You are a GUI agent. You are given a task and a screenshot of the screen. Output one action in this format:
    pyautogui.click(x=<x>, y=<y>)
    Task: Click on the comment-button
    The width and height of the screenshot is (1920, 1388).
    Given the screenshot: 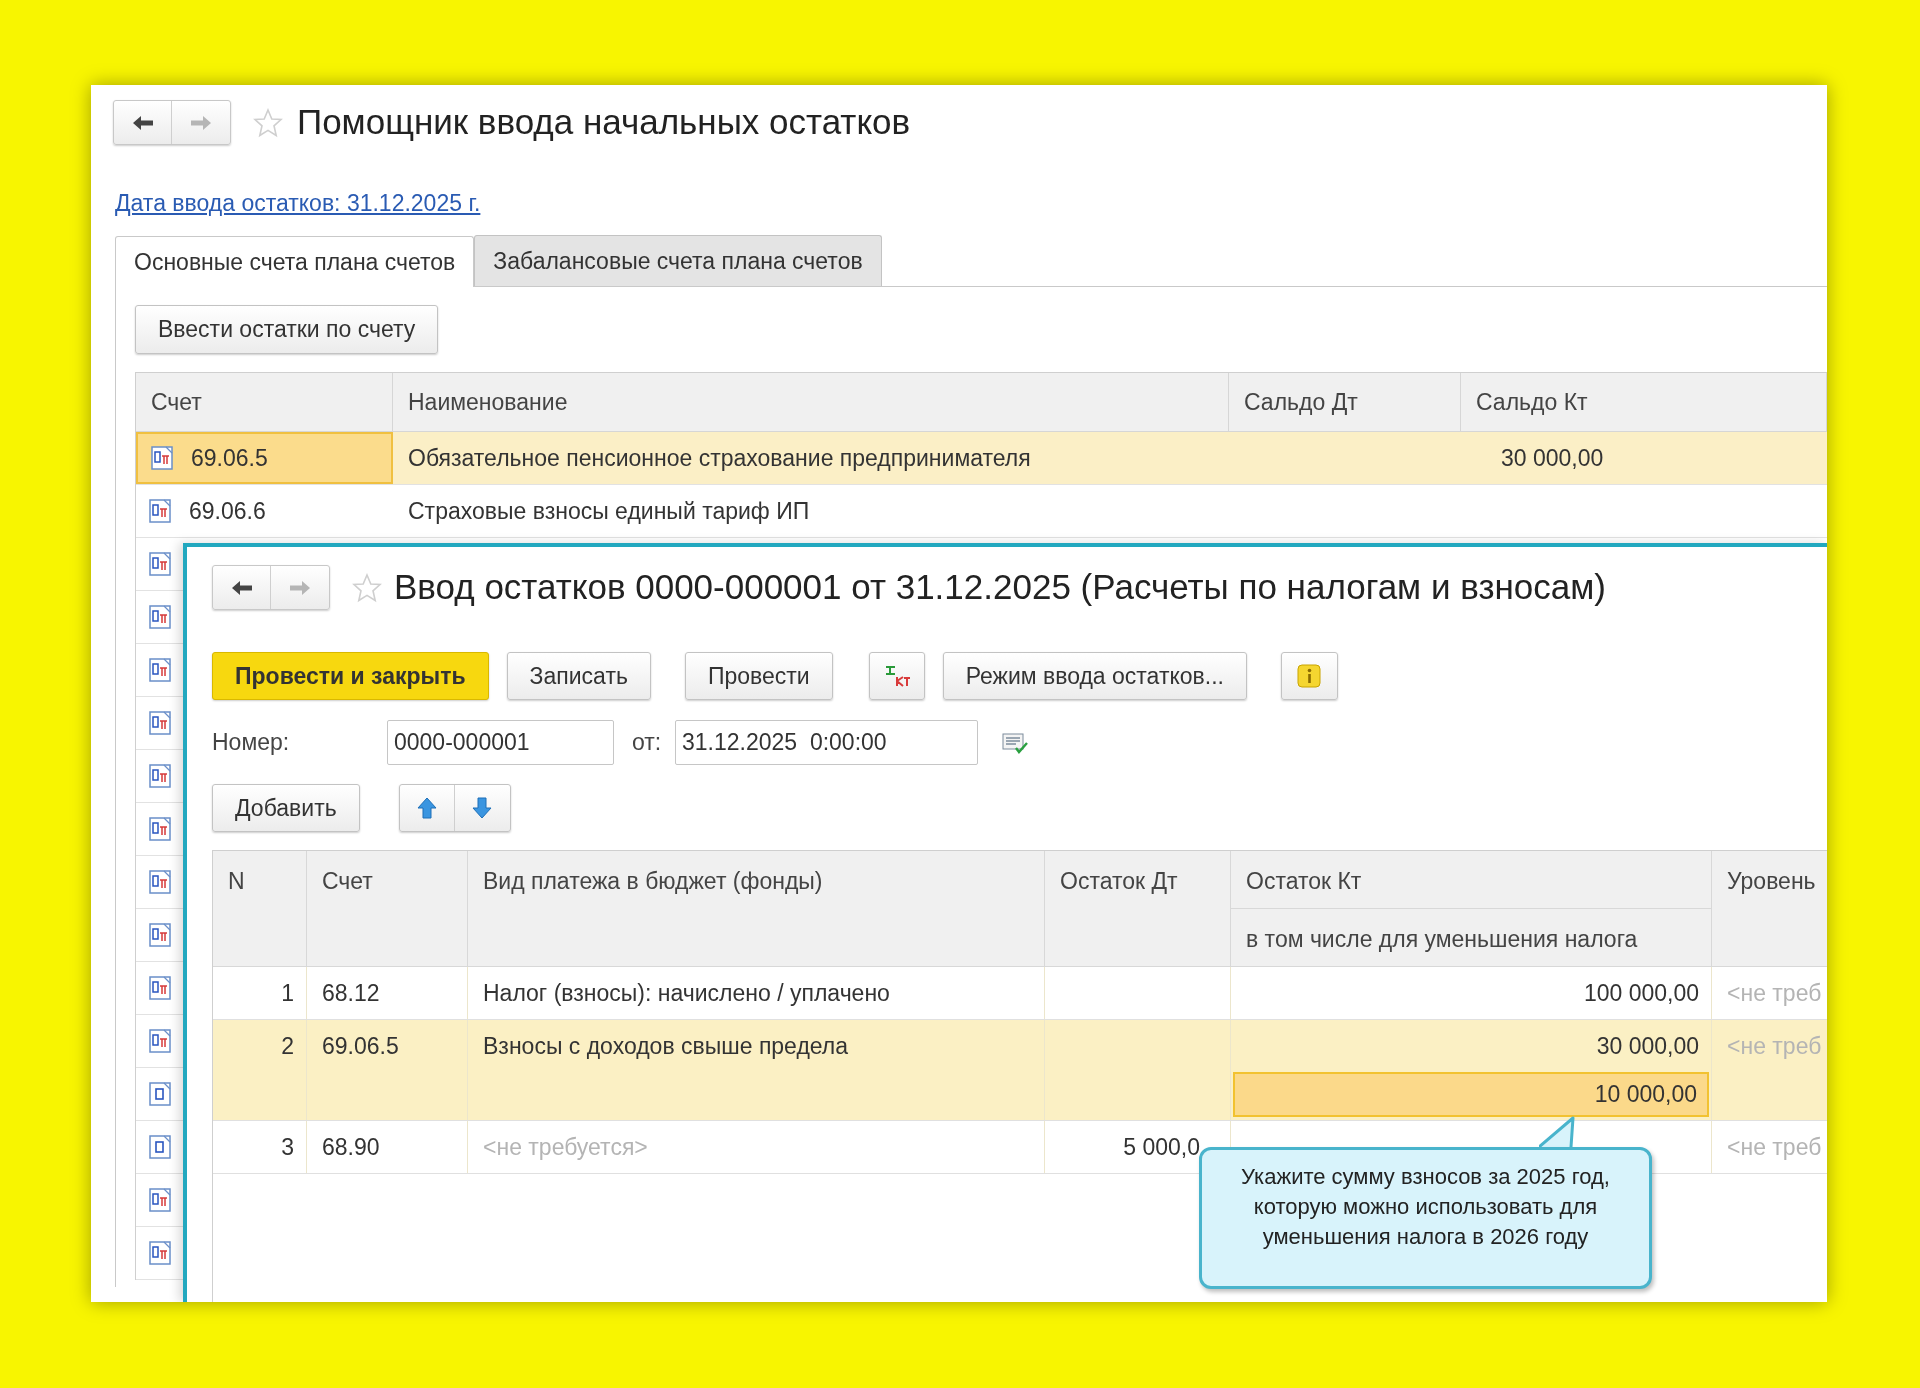 What is the action you would take?
    pyautogui.click(x=1015, y=742)
    